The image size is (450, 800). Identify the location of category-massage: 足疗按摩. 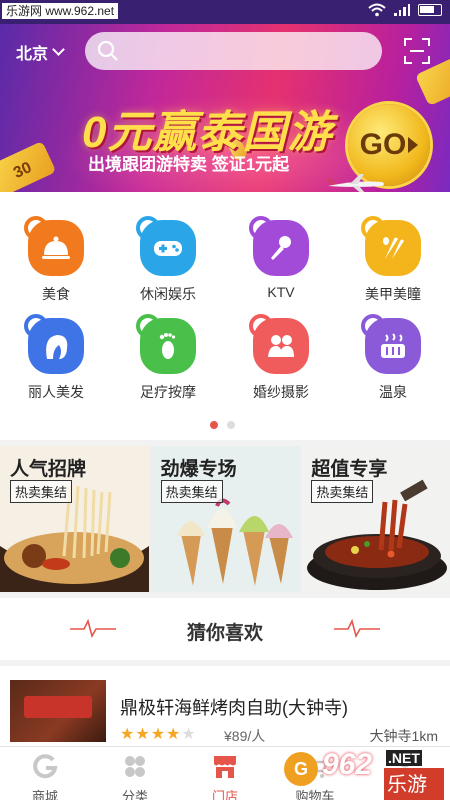
(168, 358).